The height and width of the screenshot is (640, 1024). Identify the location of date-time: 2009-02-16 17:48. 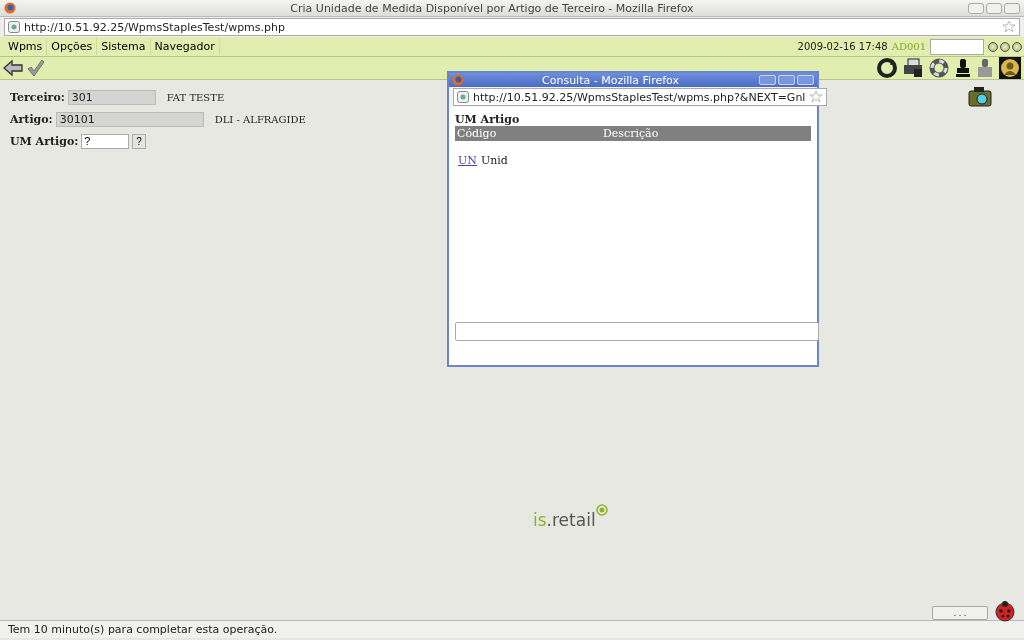
(842, 46).